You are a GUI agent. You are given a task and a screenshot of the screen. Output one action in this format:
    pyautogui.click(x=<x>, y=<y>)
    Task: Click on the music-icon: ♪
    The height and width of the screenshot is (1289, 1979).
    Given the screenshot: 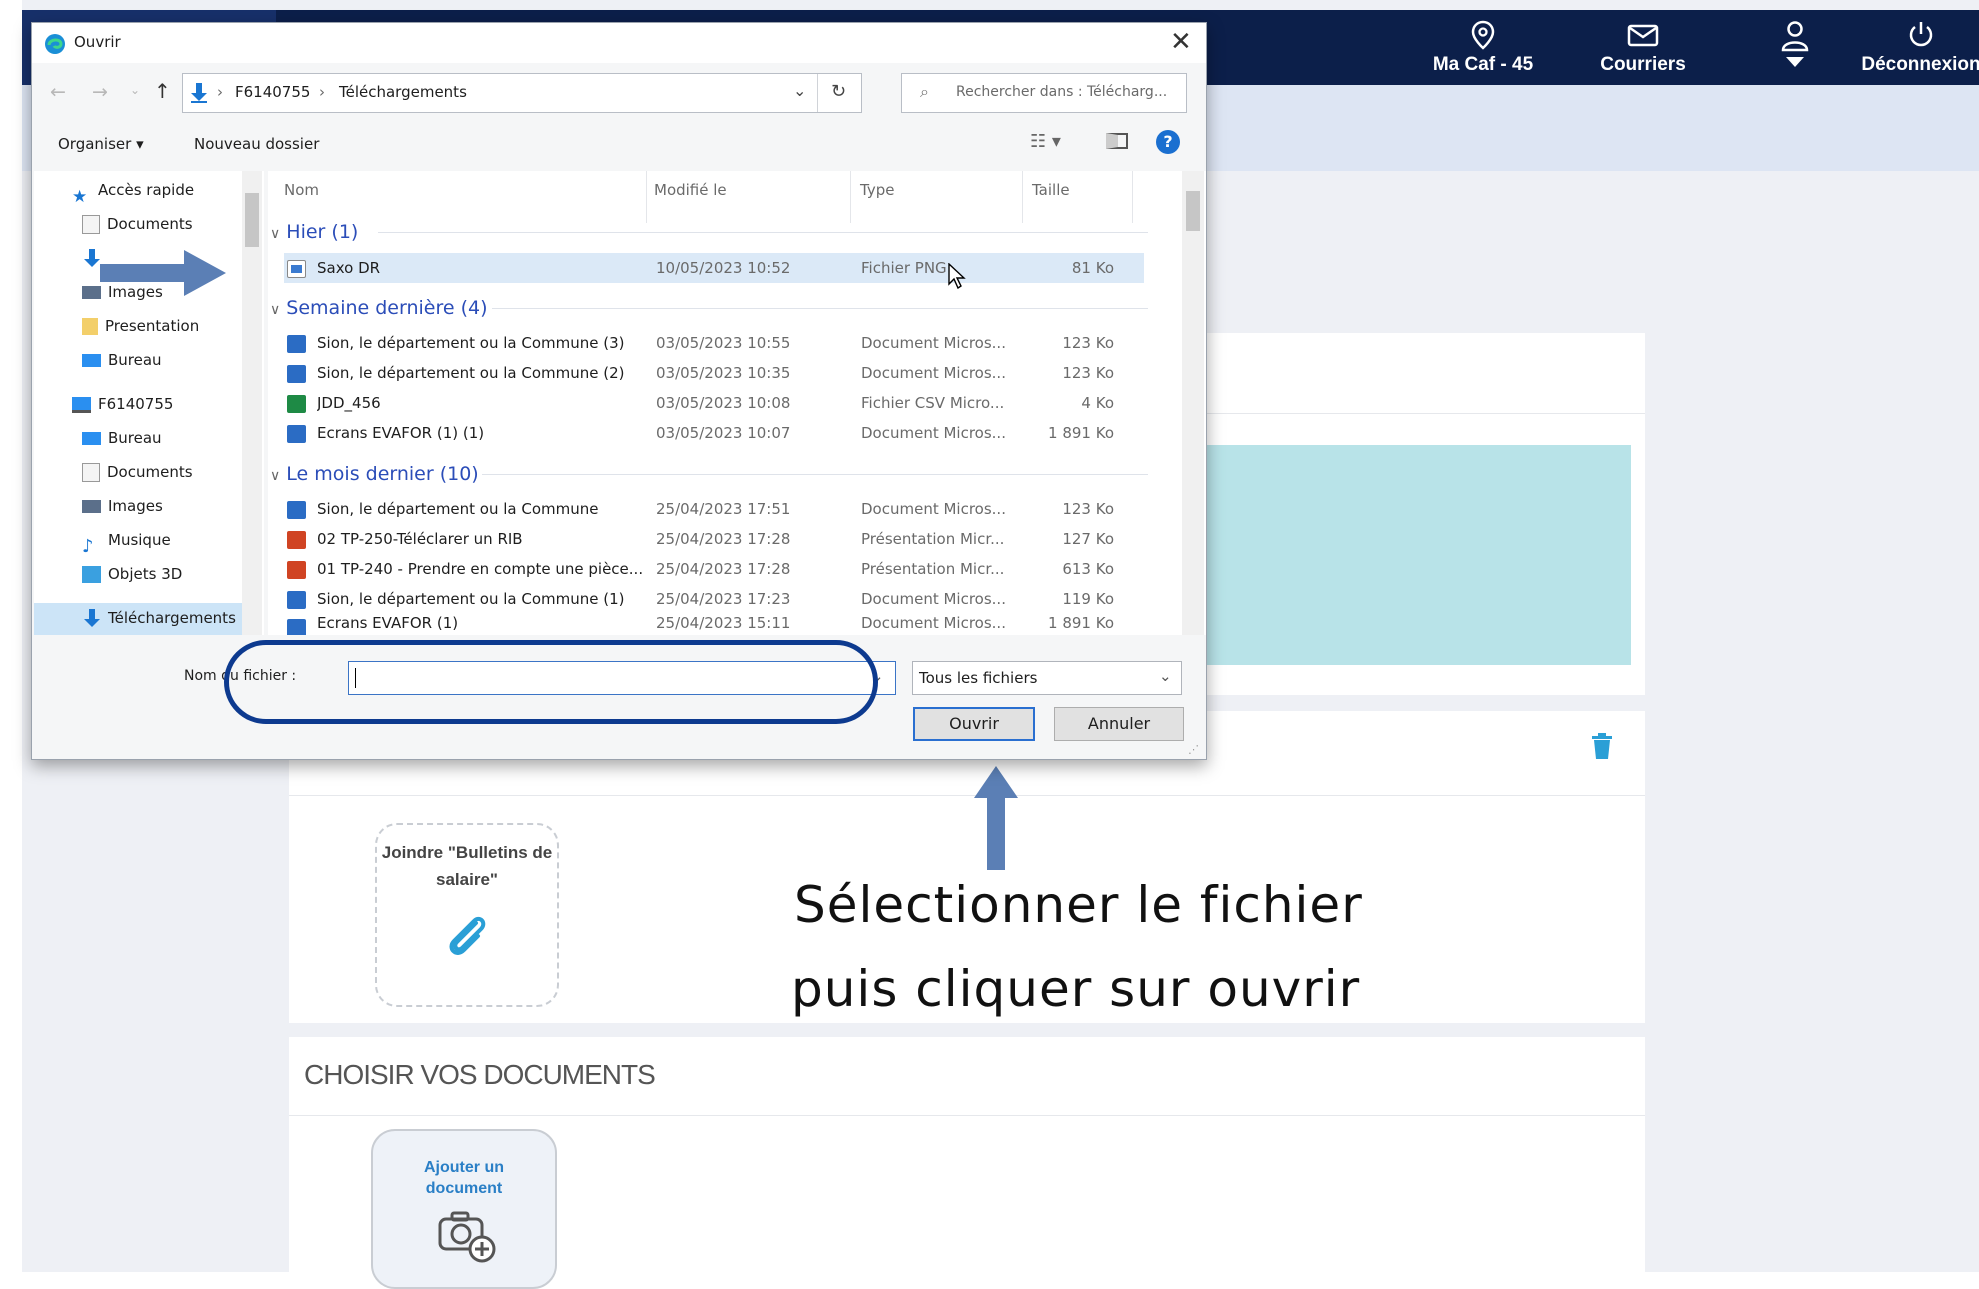 What is the action you would take?
    pyautogui.click(x=88, y=546)
    